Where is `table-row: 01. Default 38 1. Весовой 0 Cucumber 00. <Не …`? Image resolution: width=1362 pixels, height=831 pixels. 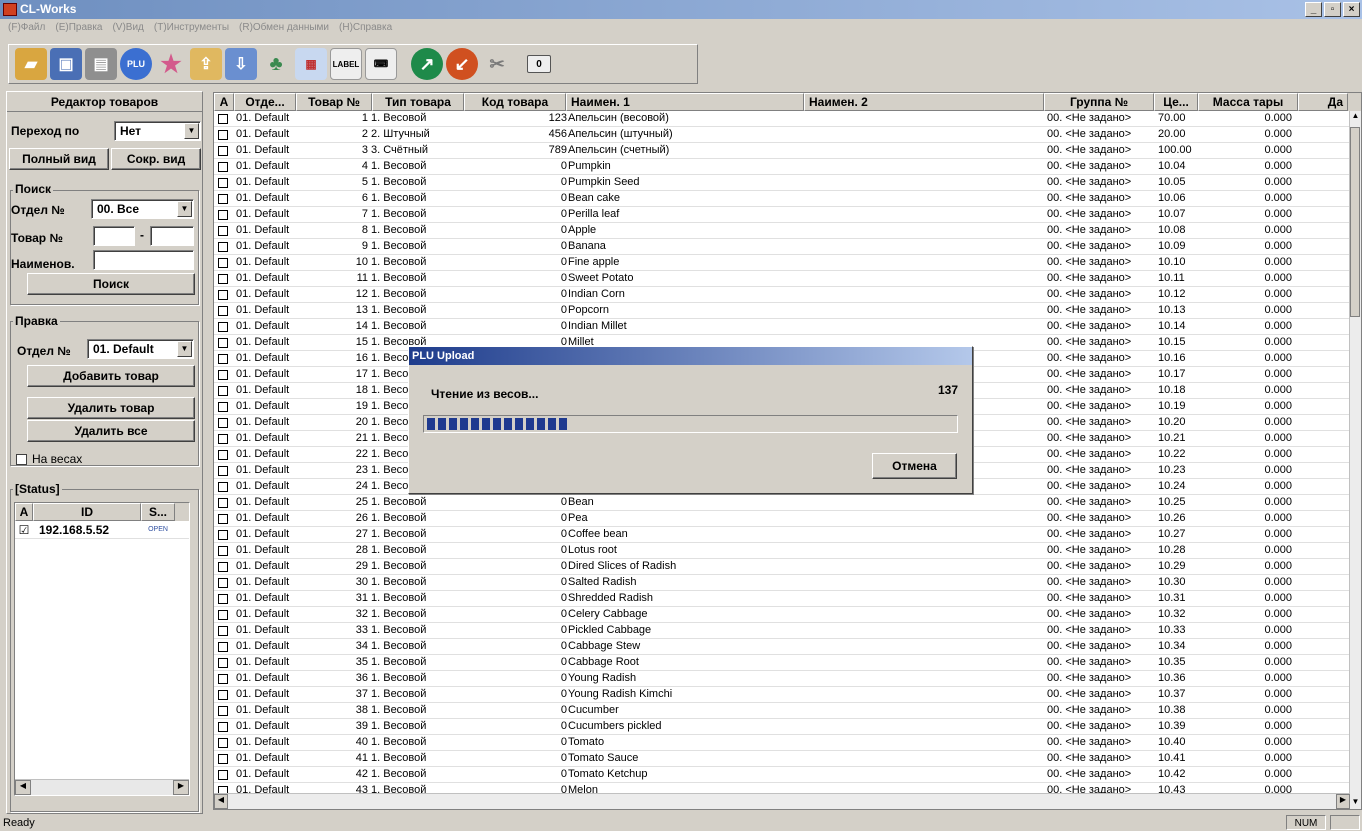
table-row: 01. Default 38 1. Весовой 0 Cucumber 00. <Не … is located at coordinates (783, 711).